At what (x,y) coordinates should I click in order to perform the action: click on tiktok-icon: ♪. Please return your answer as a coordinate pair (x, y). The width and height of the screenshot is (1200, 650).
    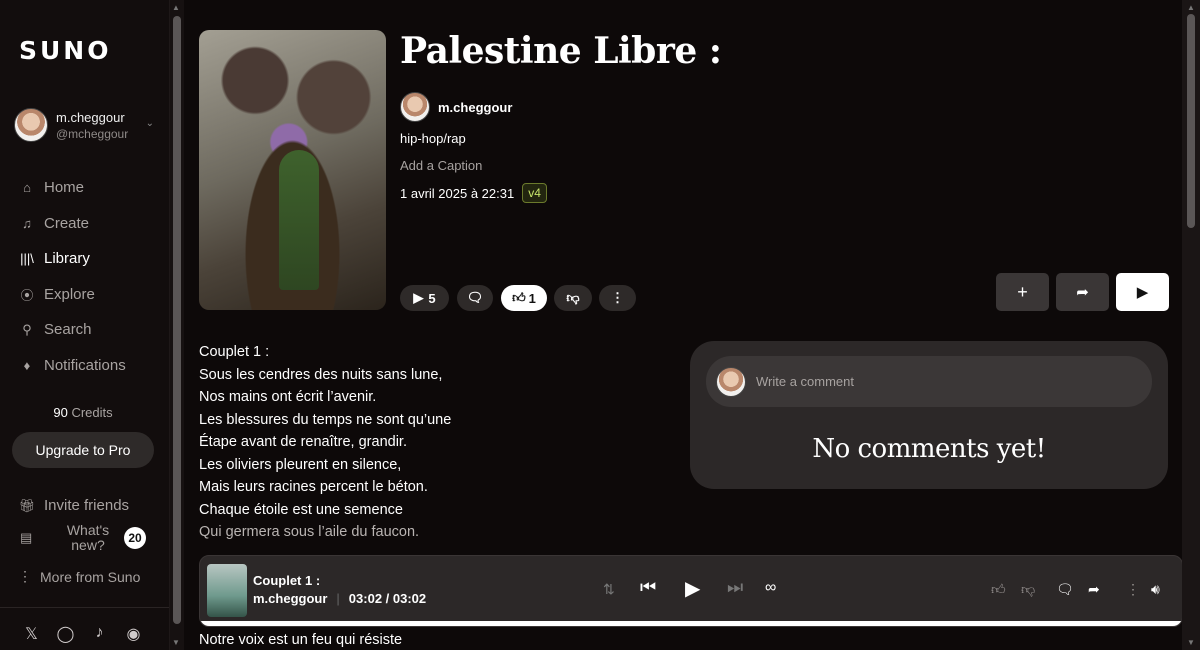
    Looking at the image, I should click on (99, 634).